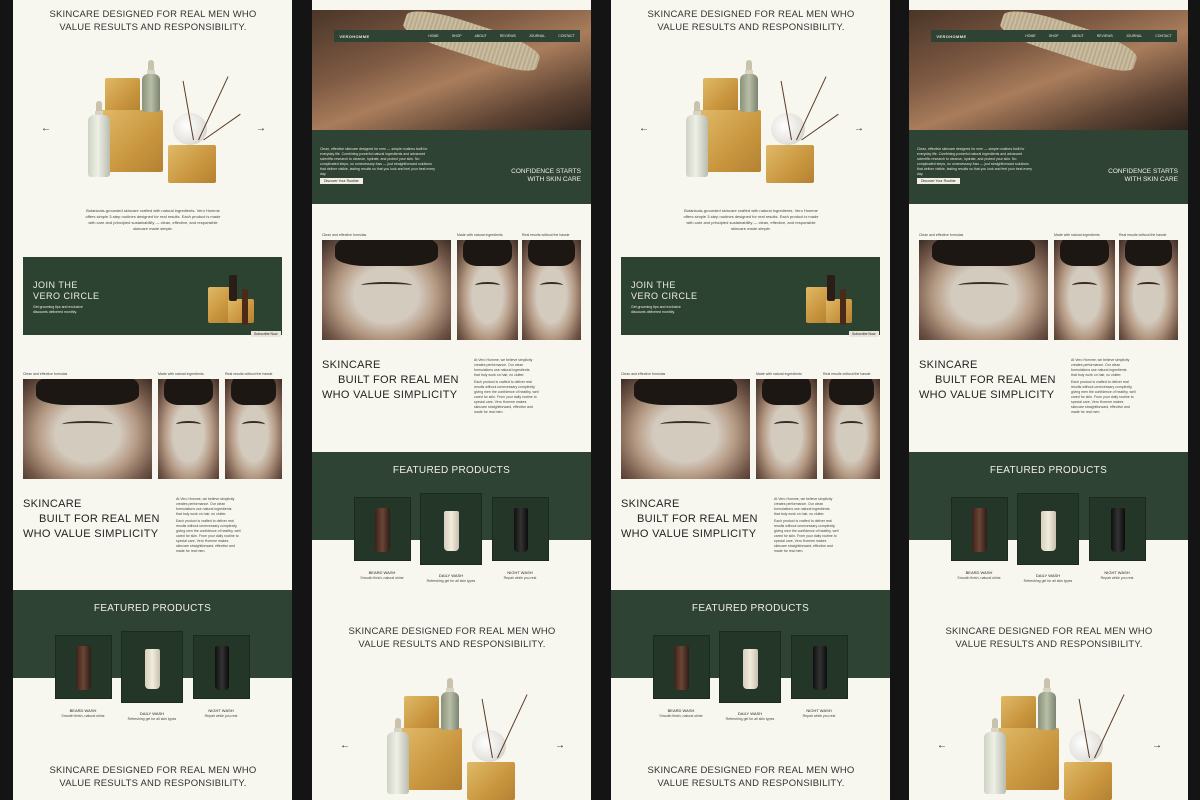 The height and width of the screenshot is (800, 1200). I want to click on featured-title: FEATURED PRODUCTS, so click(1048, 470).